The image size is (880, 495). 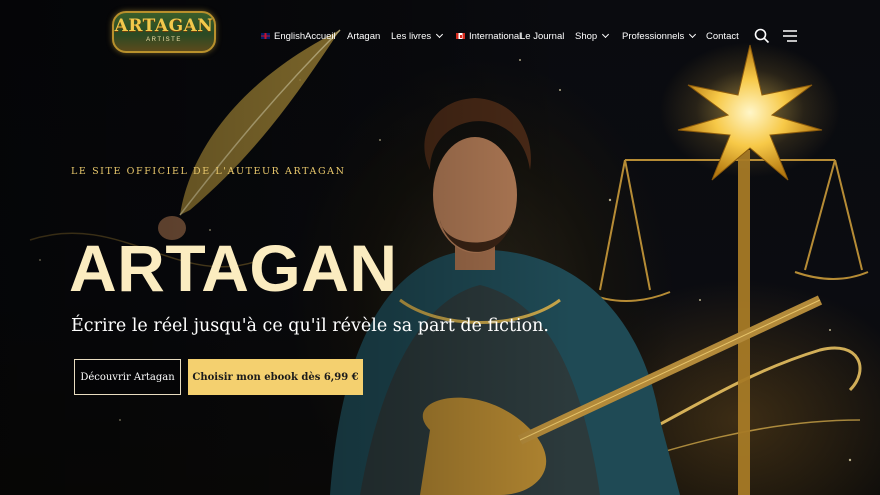 I want to click on nav-professionnels: Professionnels, so click(x=659, y=36).